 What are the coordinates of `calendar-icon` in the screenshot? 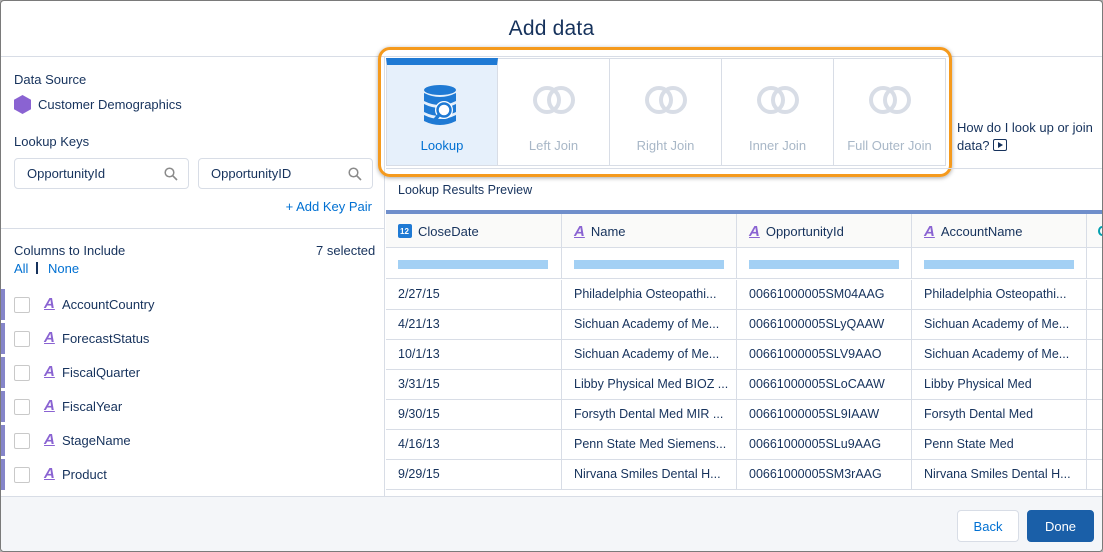 It's located at (405, 231).